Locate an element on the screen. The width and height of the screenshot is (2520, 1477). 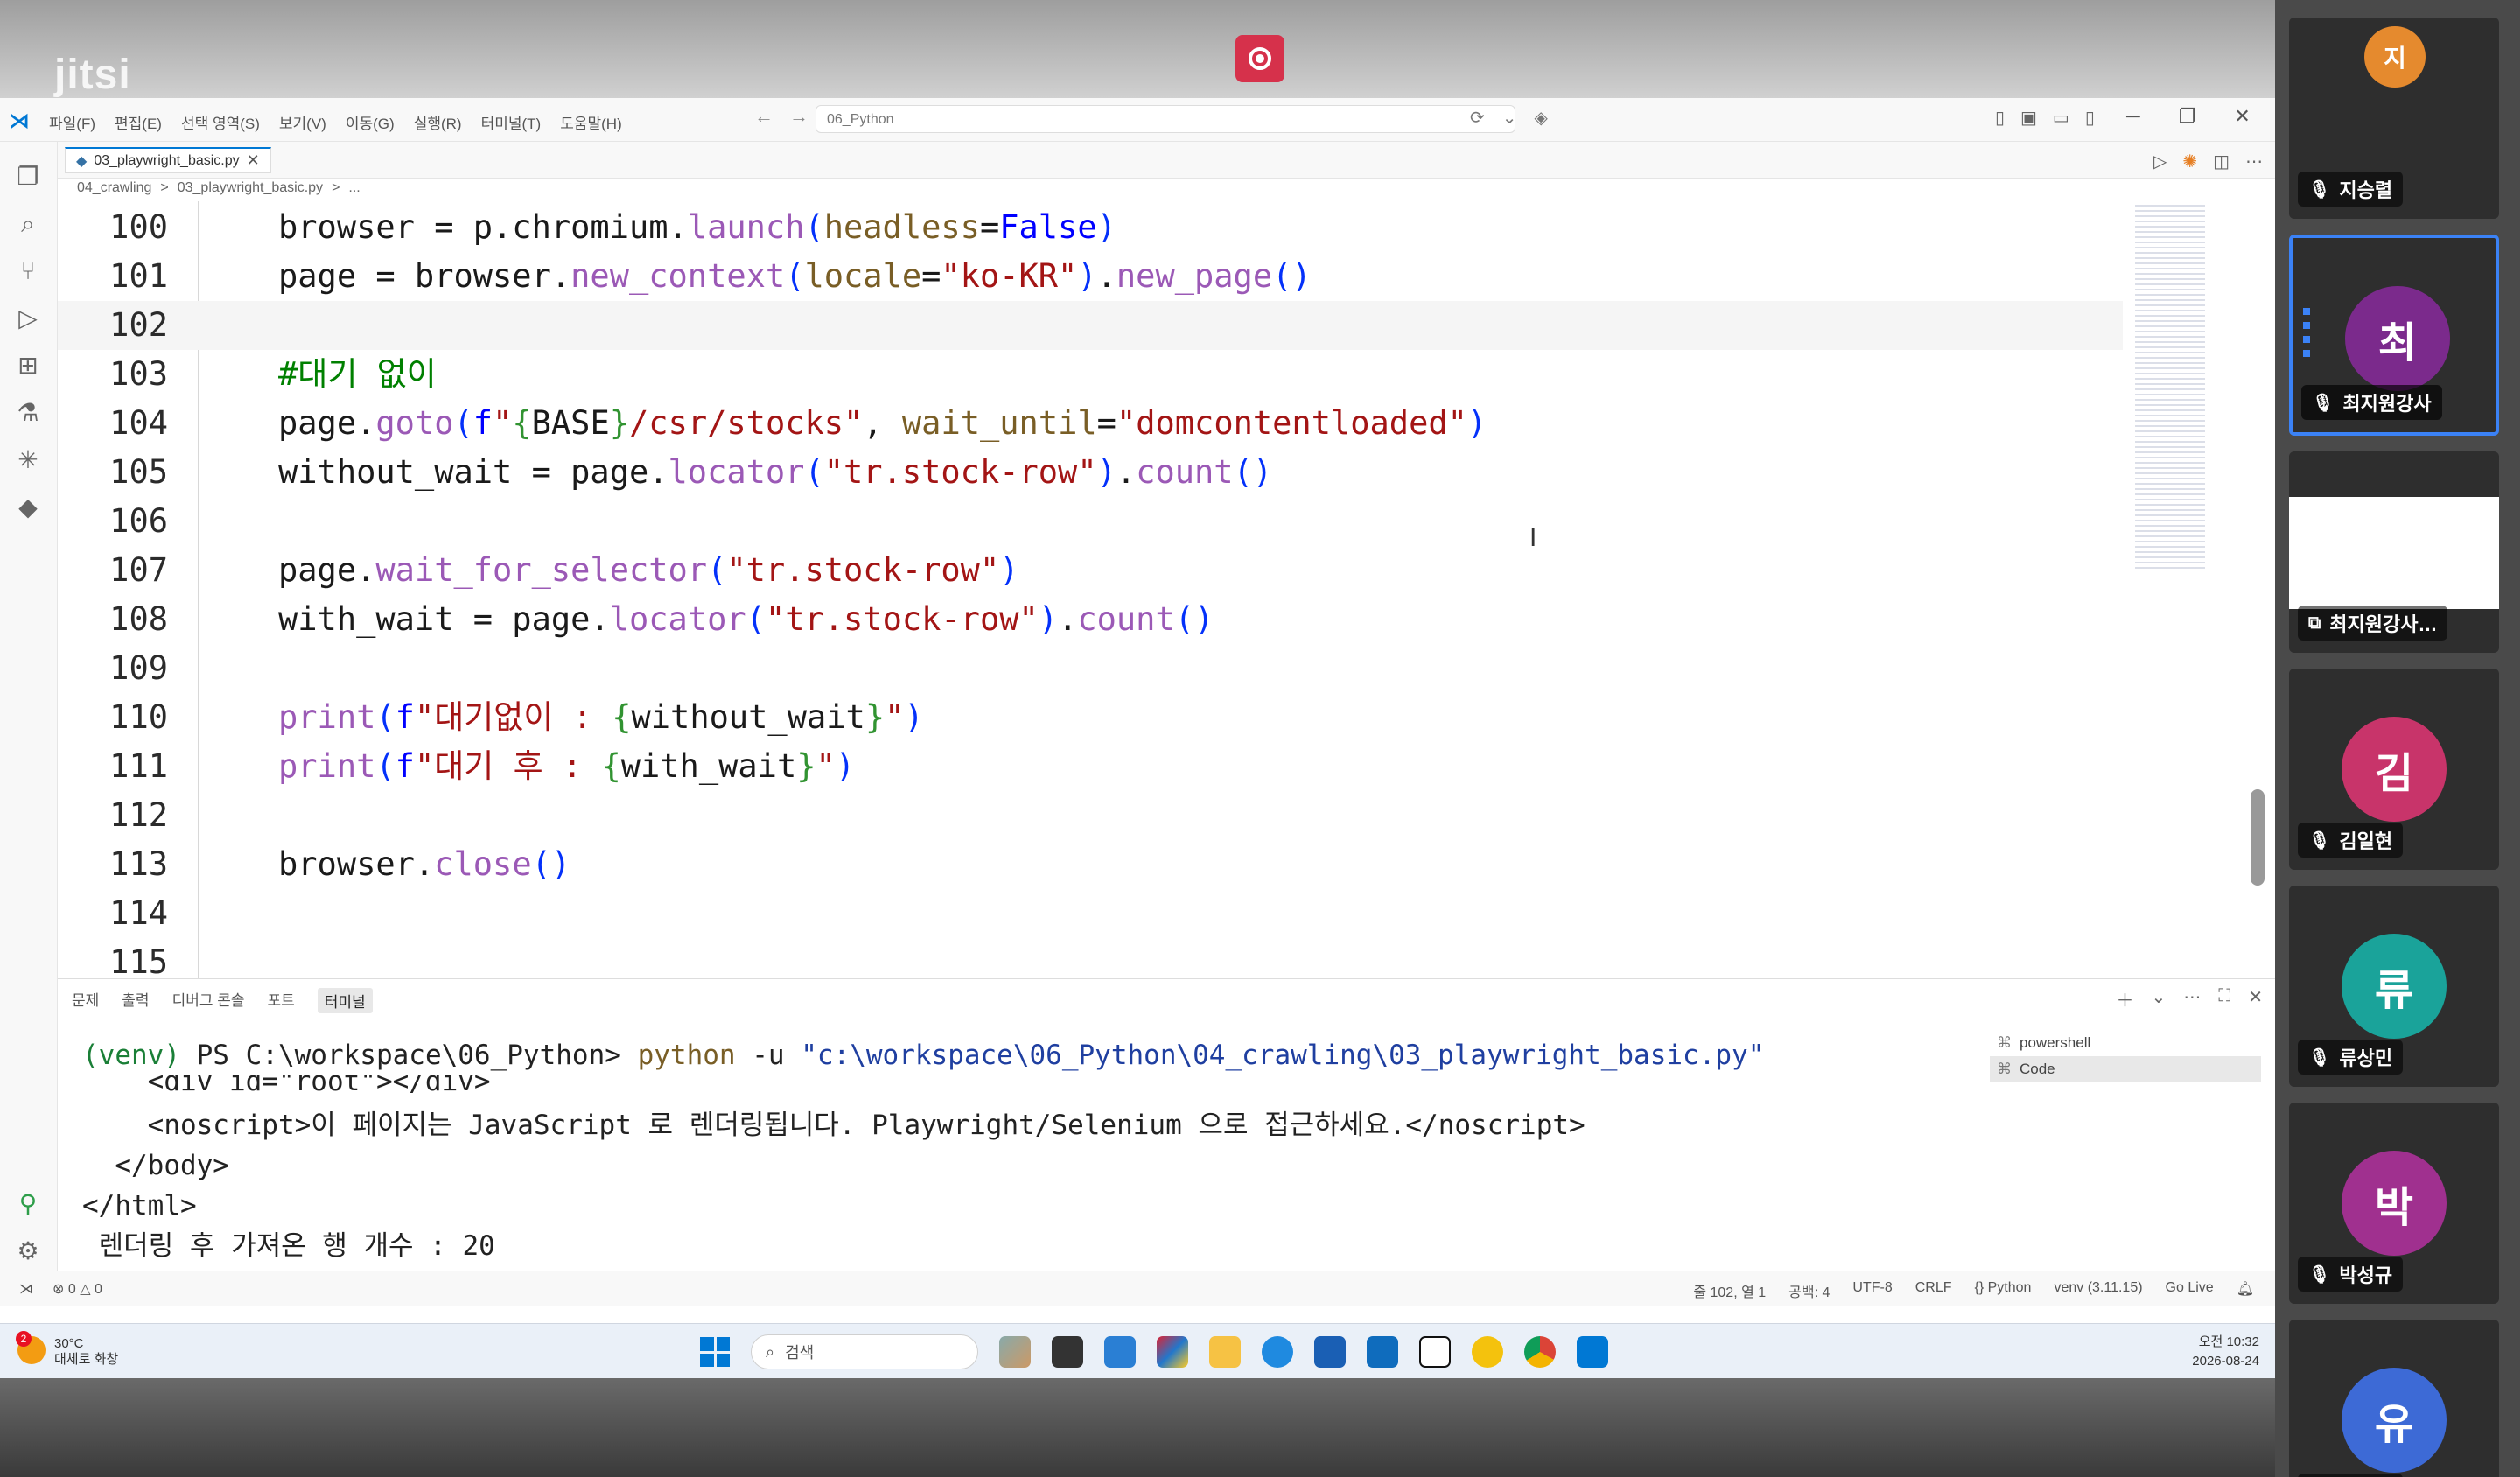
widget-app-icon is located at coordinates (1015, 1352).